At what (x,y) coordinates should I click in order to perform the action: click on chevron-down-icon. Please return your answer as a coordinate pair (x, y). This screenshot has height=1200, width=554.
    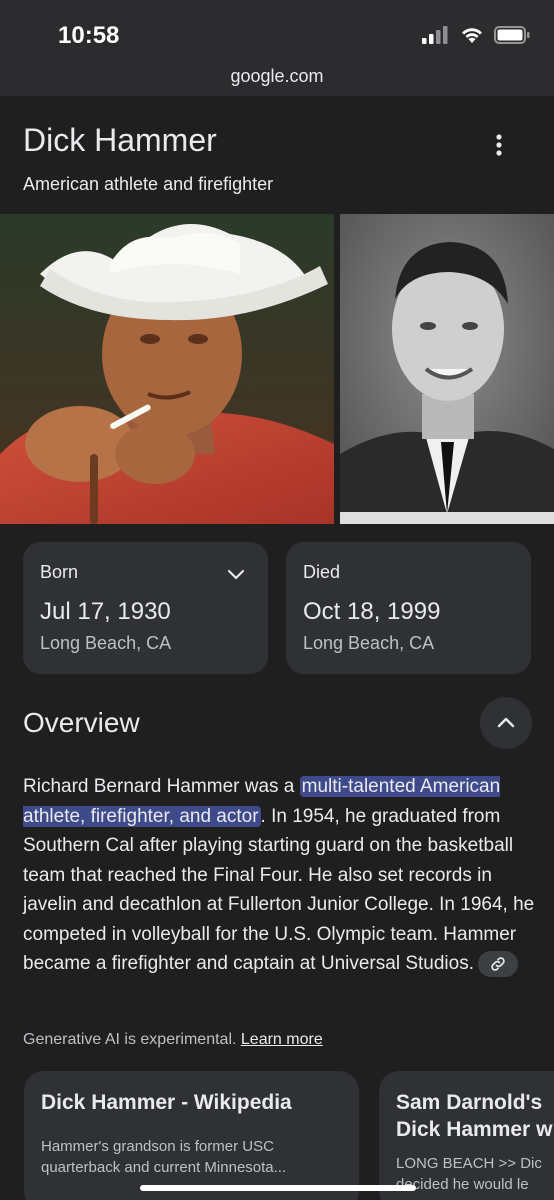
    Looking at the image, I should click on (236, 574).